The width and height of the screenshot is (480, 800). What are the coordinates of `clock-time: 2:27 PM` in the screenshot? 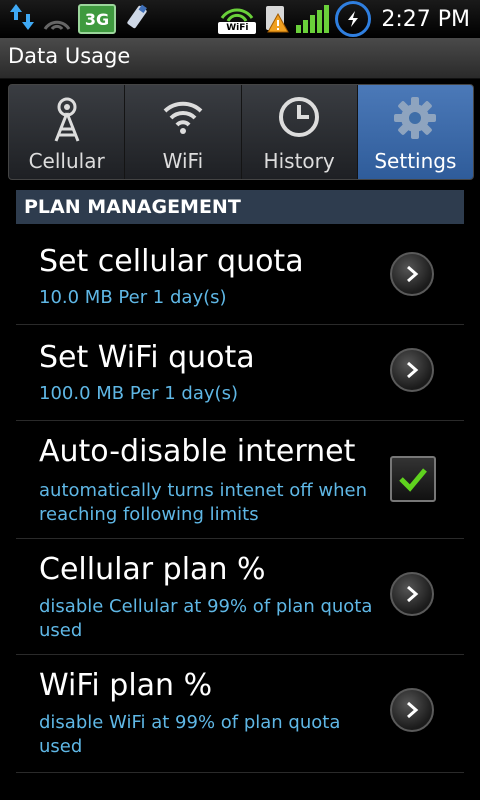 It's located at (425, 19).